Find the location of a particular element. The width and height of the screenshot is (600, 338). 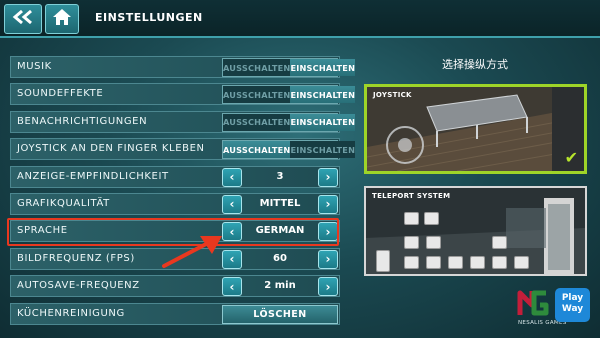

knife-icon is located at coordinates (499, 262).